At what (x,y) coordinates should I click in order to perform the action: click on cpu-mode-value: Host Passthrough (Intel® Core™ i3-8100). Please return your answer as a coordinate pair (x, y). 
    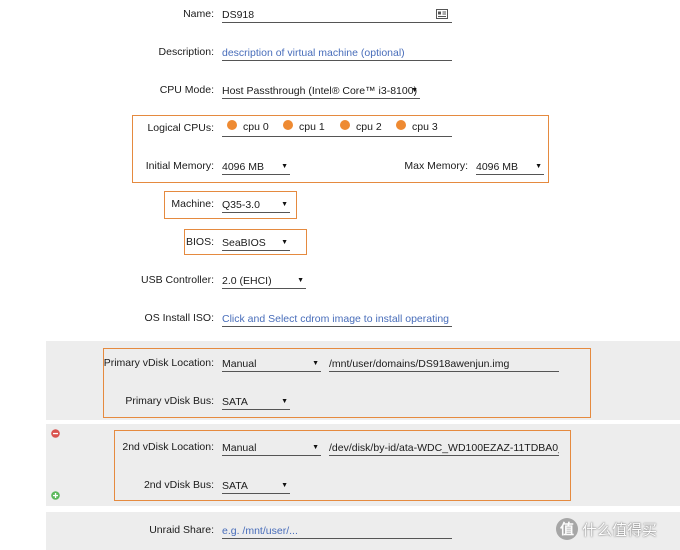
    Looking at the image, I should click on (320, 91).